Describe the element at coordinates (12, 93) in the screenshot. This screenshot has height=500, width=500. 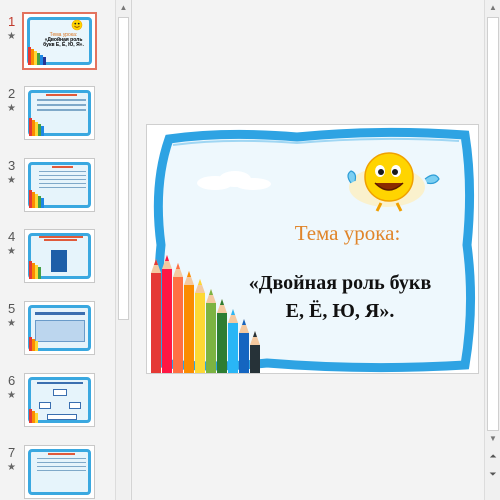
I see `slide-number: 2` at that location.